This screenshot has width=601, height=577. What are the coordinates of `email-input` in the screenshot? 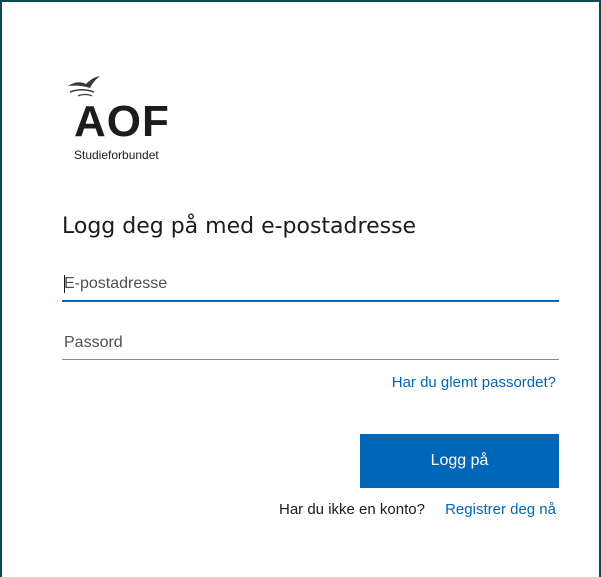 It's located at (310, 285).